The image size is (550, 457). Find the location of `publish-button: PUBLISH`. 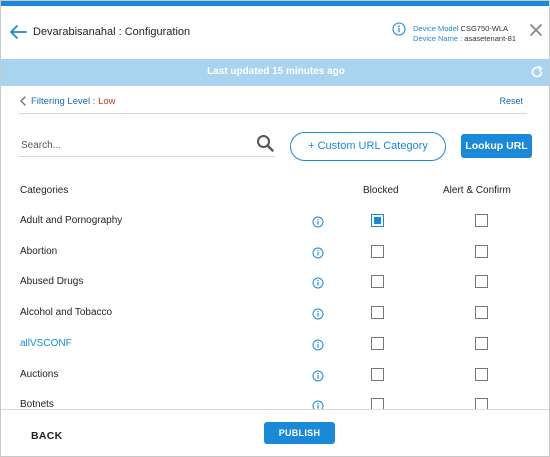

publish-button: PUBLISH is located at coordinates (299, 433).